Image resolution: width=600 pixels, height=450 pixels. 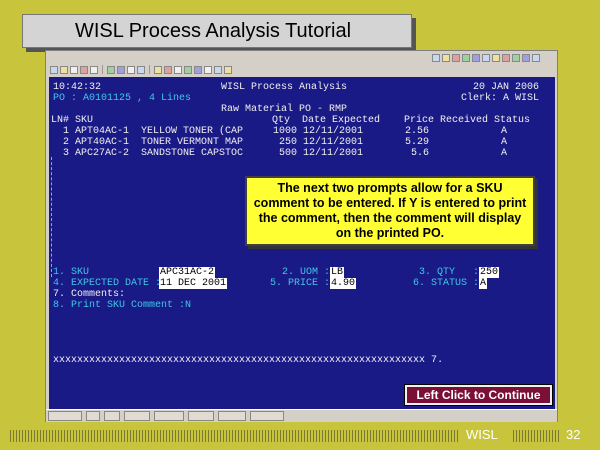 I want to click on qty-field: 250, so click(x=489, y=272).